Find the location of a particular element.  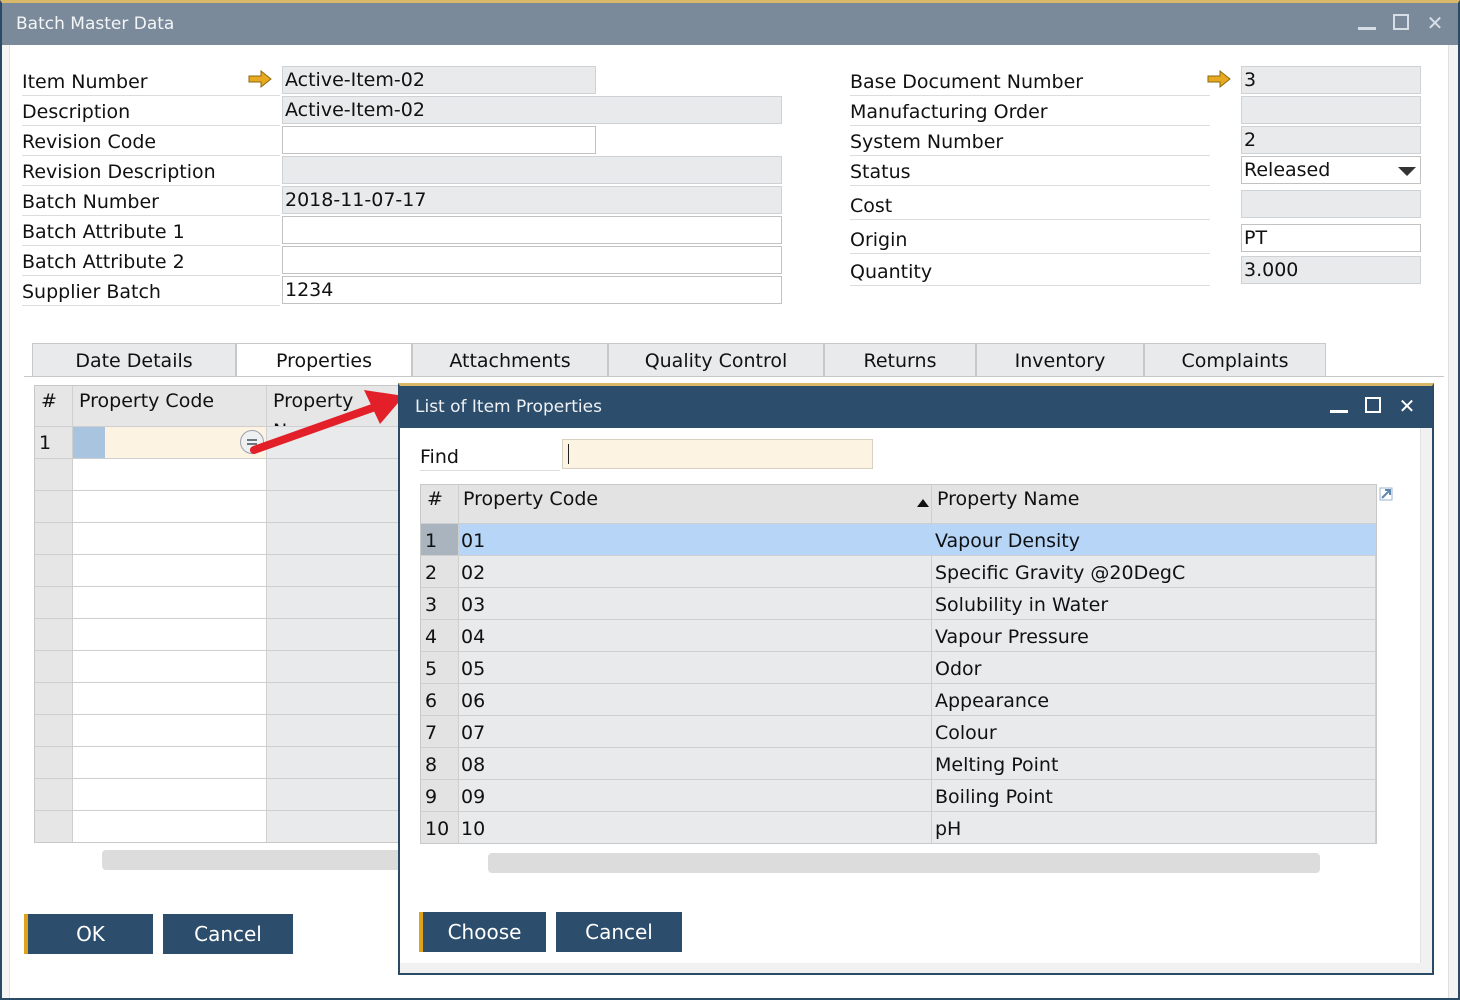

row-number-cell: 4 is located at coordinates (440, 635).